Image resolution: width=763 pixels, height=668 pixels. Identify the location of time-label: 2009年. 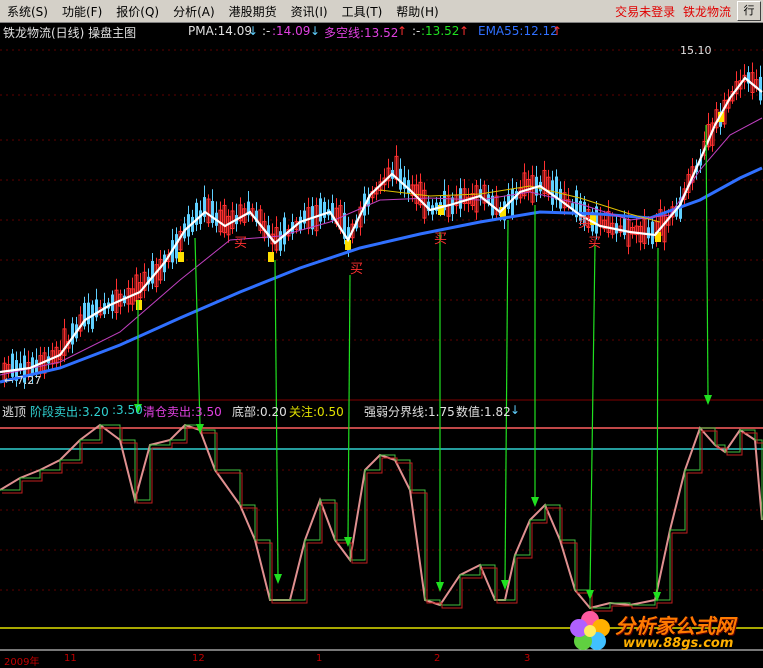
(22, 662).